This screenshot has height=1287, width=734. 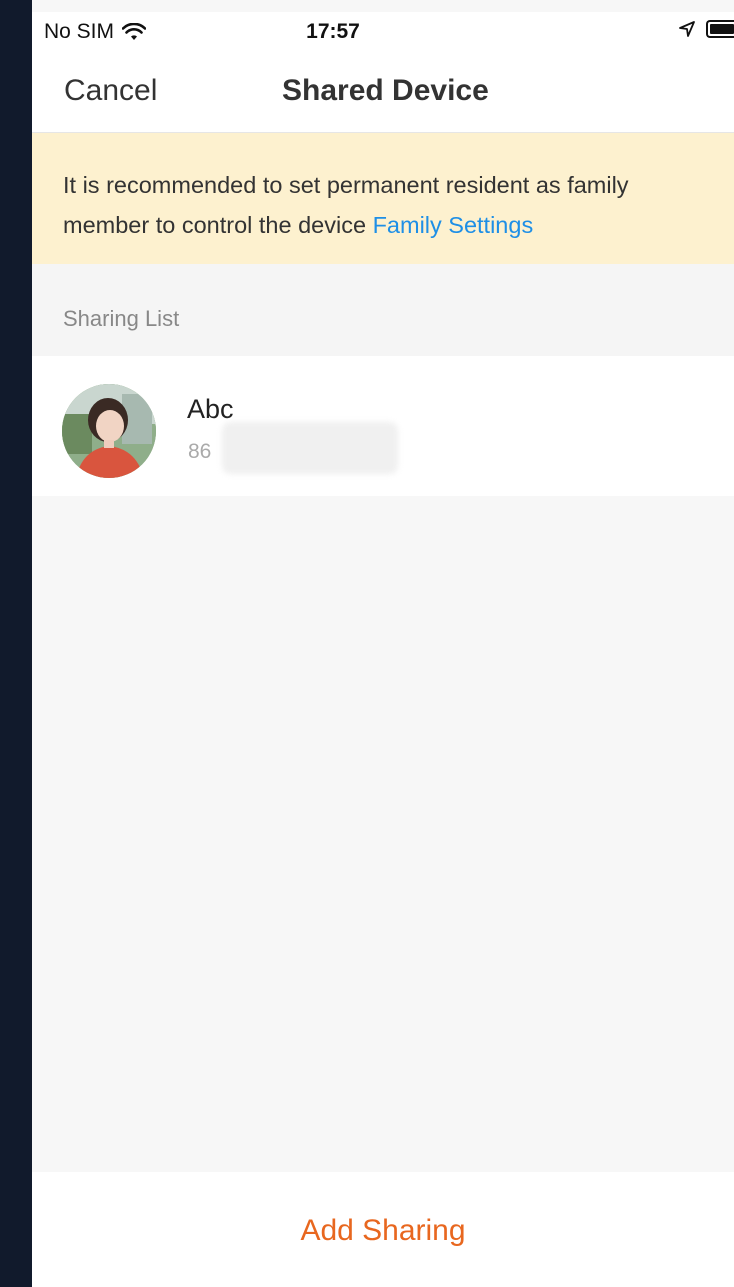 I want to click on status-time: 17:57, so click(x=333, y=31).